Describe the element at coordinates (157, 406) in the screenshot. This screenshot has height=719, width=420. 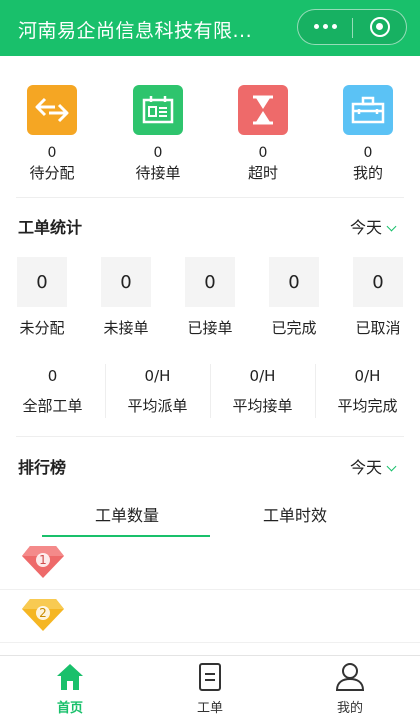
I see `avg-label: 平均派单` at that location.